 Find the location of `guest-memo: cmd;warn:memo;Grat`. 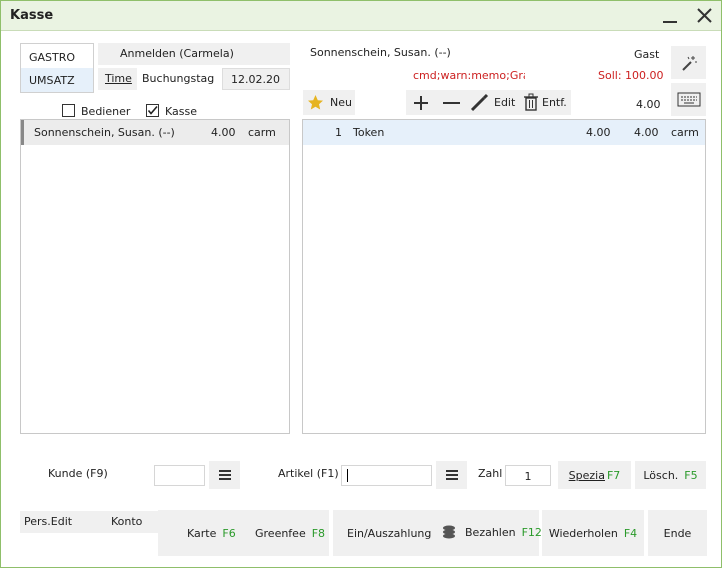

guest-memo: cmd;warn:memo;Grat is located at coordinates (469, 75).